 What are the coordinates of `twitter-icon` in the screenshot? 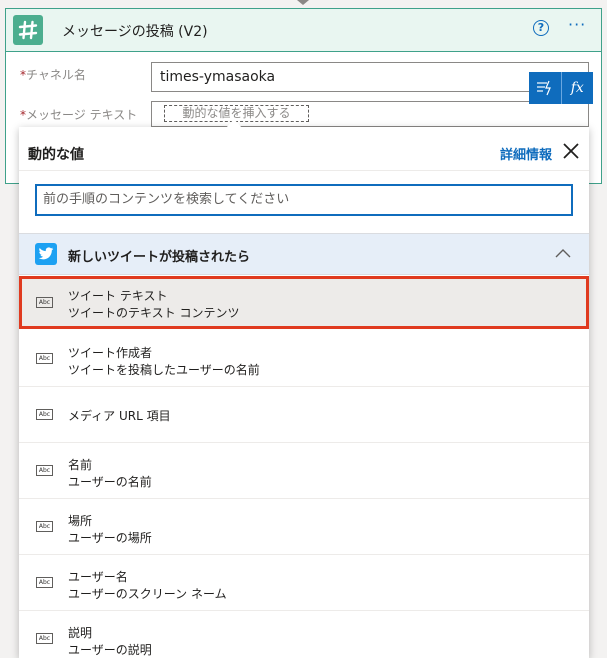 It's located at (46, 254).